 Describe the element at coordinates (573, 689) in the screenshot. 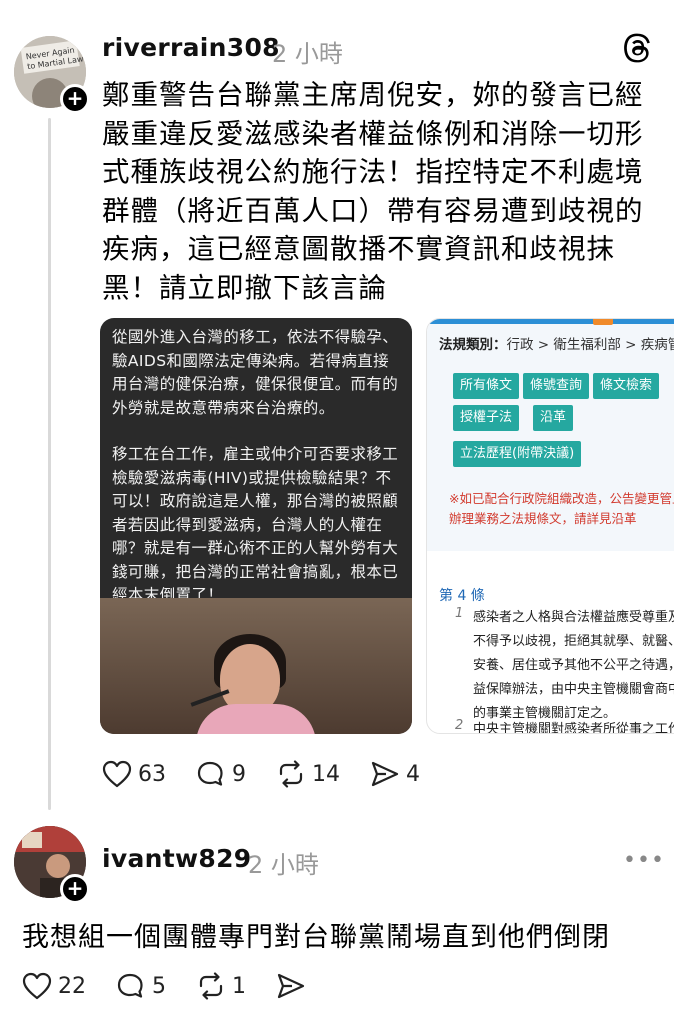

I see `article-line: 益保障辦法，由中央主管機關會商中` at that location.